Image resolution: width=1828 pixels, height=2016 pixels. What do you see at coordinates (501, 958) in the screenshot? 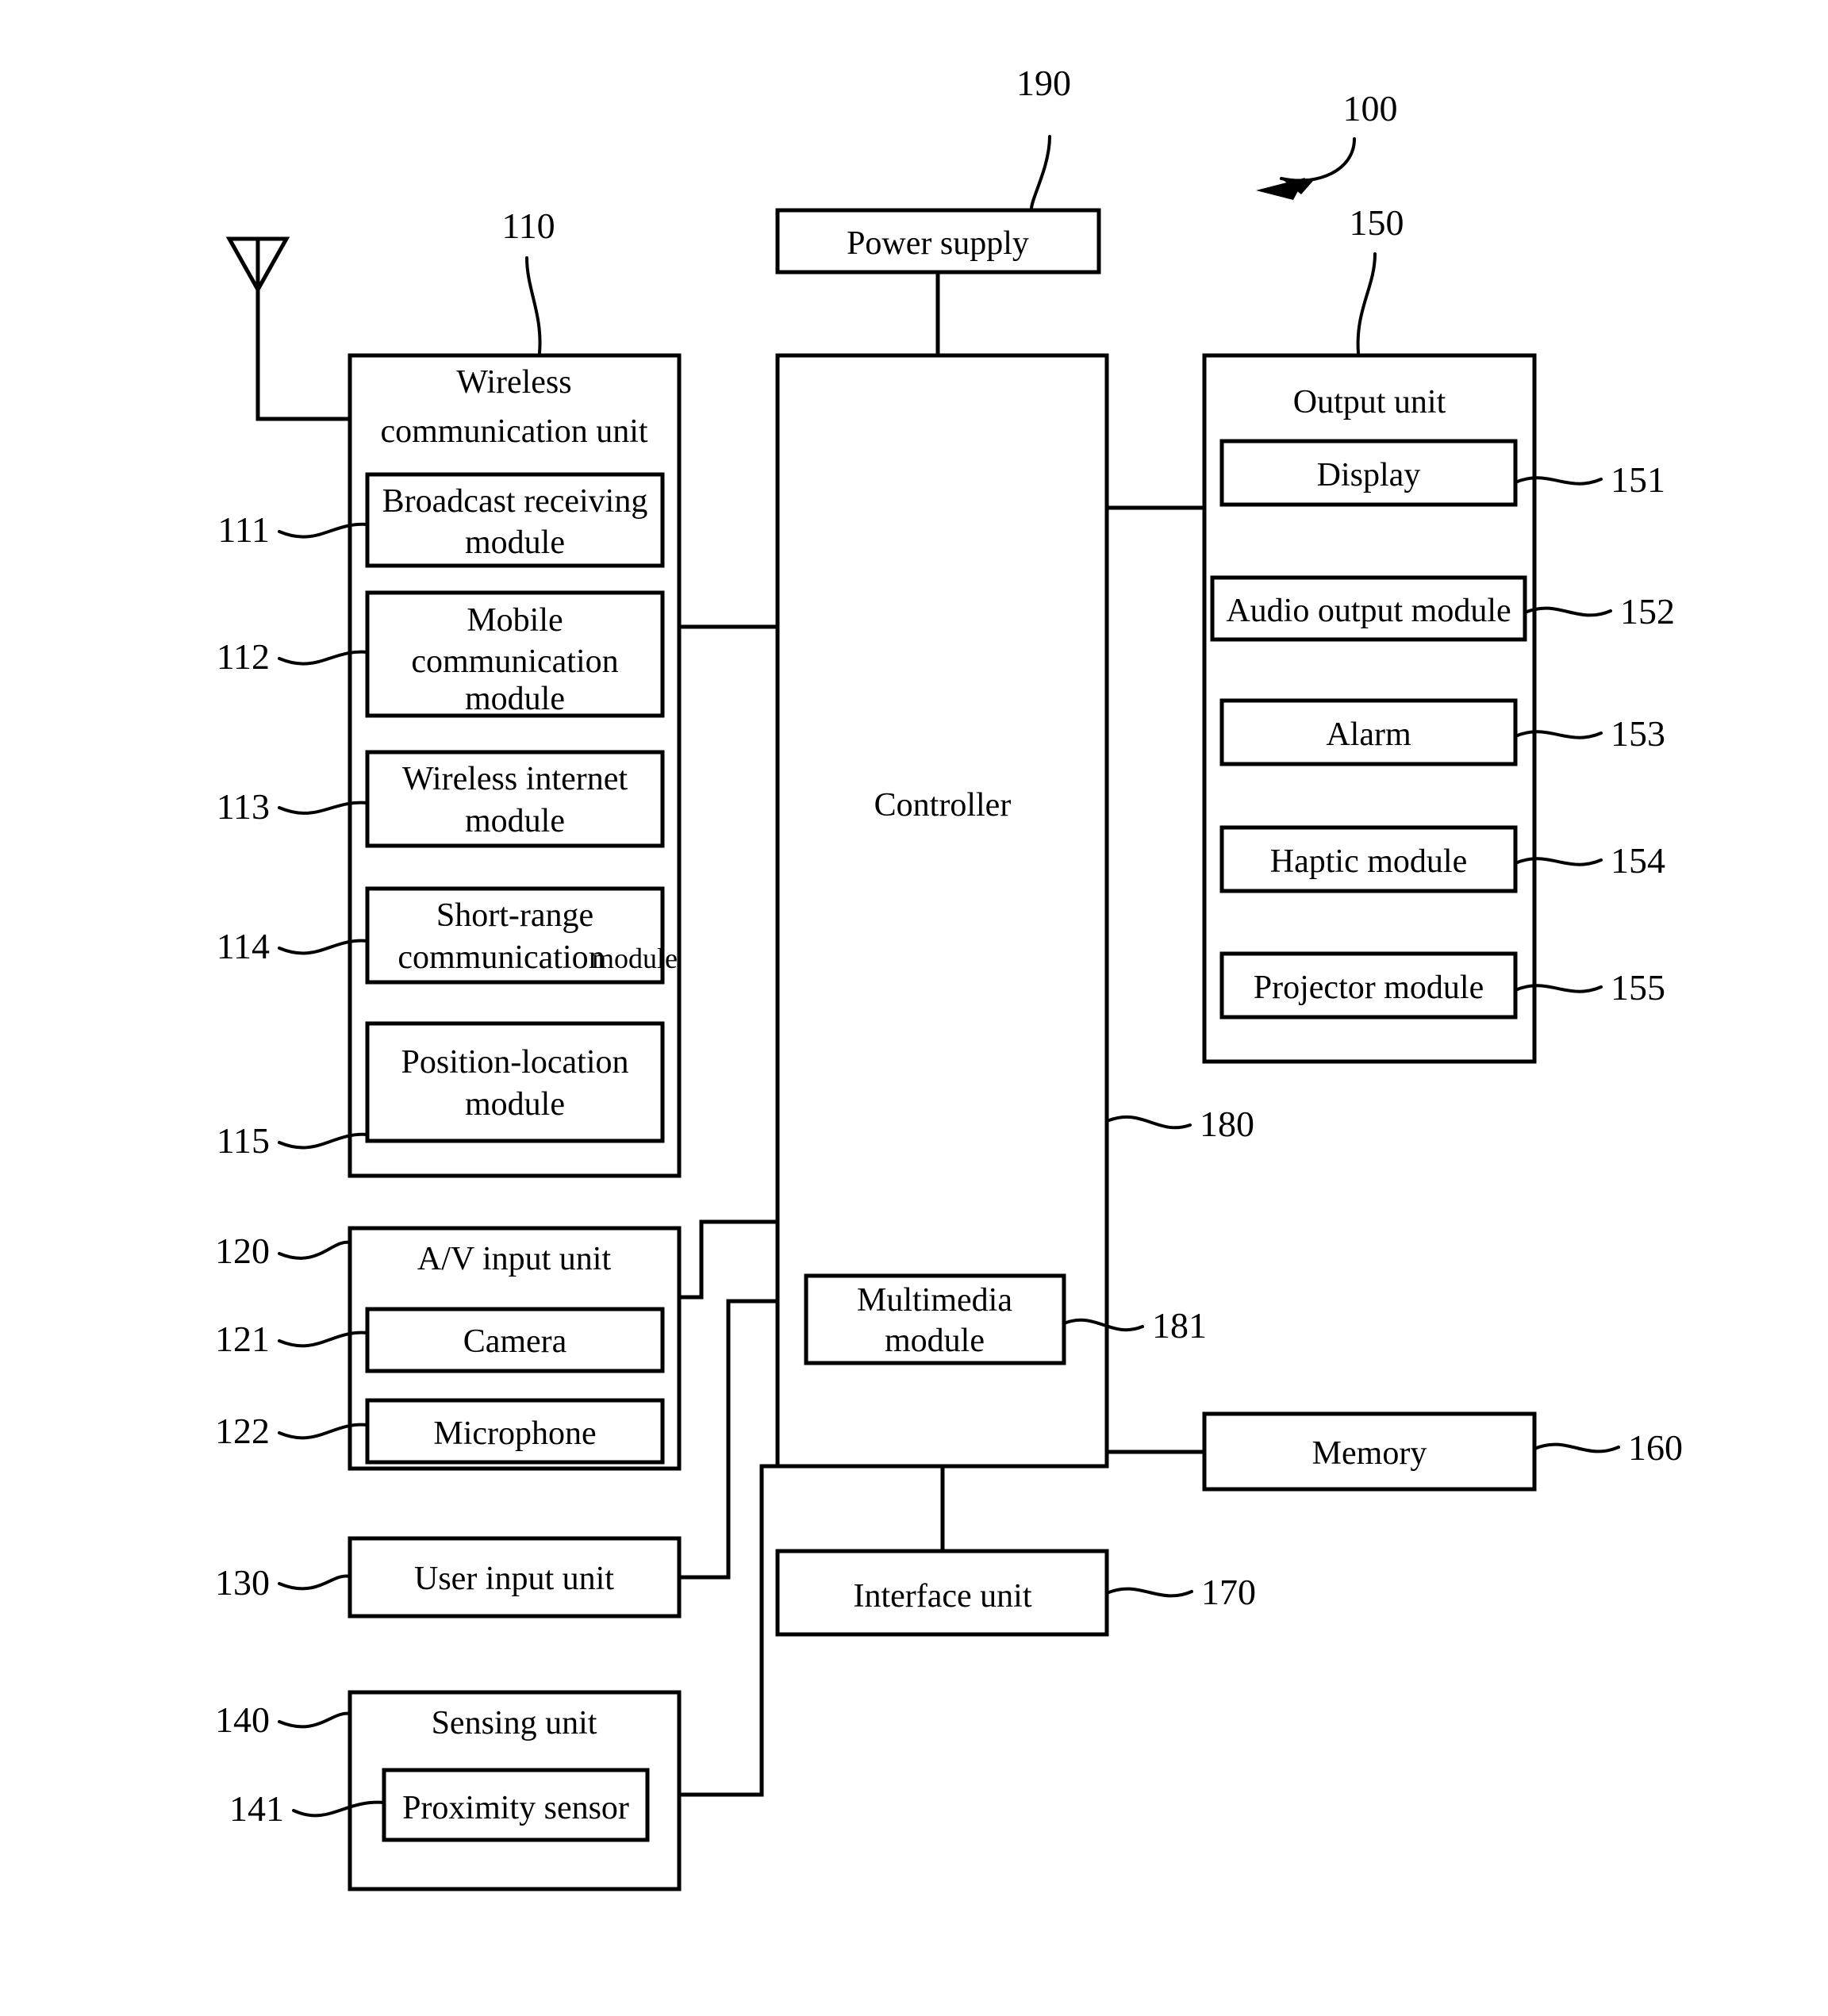
I see `short-range-label-line2: communication` at bounding box center [501, 958].